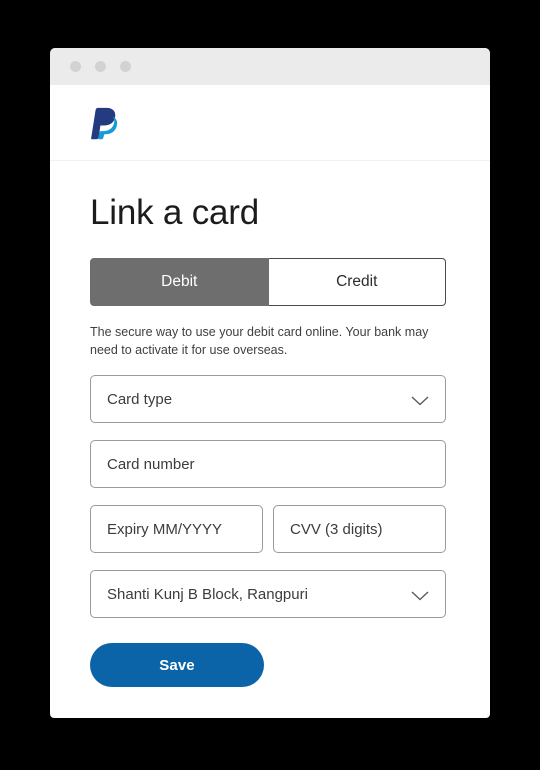 Image resolution: width=540 pixels, height=770 pixels. What do you see at coordinates (179, 281) in the screenshot?
I see `tab-debit: Debit` at bounding box center [179, 281].